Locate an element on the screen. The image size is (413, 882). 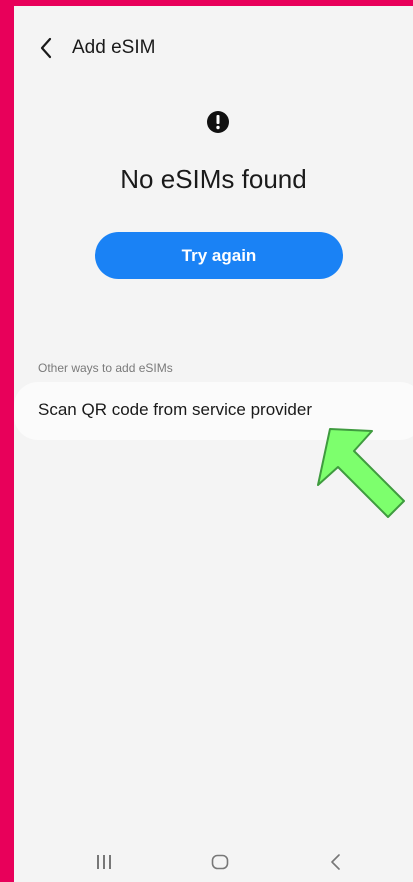
try-again-button: Try again is located at coordinates (219, 255).